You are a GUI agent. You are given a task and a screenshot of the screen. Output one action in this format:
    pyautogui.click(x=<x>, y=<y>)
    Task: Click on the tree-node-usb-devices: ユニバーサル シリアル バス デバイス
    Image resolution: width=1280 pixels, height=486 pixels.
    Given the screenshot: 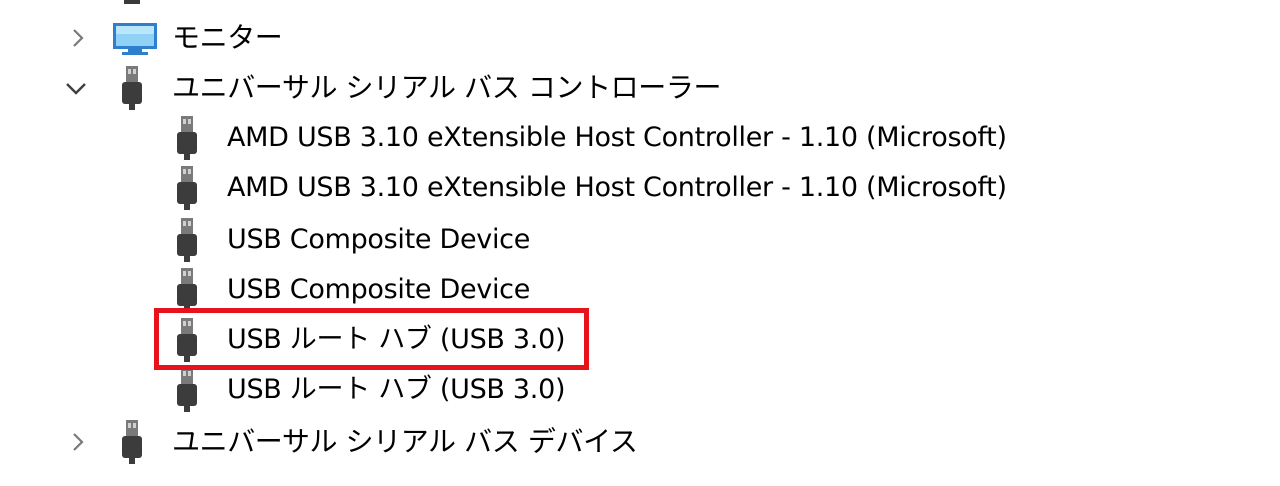 What is the action you would take?
    pyautogui.click(x=640, y=442)
    